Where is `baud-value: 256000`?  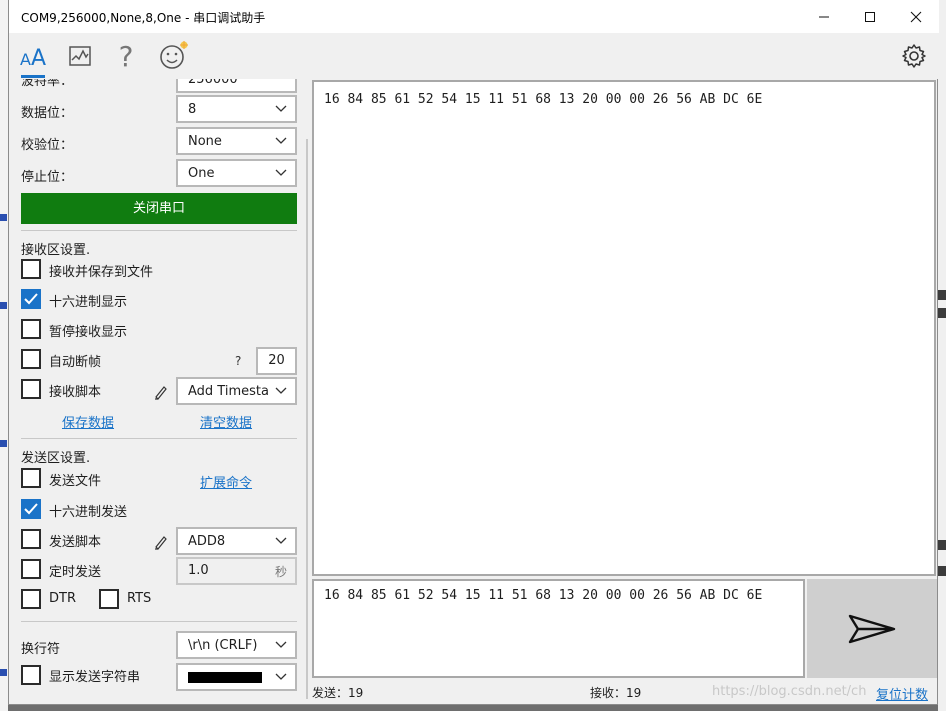
baud-value: 256000 is located at coordinates (213, 83).